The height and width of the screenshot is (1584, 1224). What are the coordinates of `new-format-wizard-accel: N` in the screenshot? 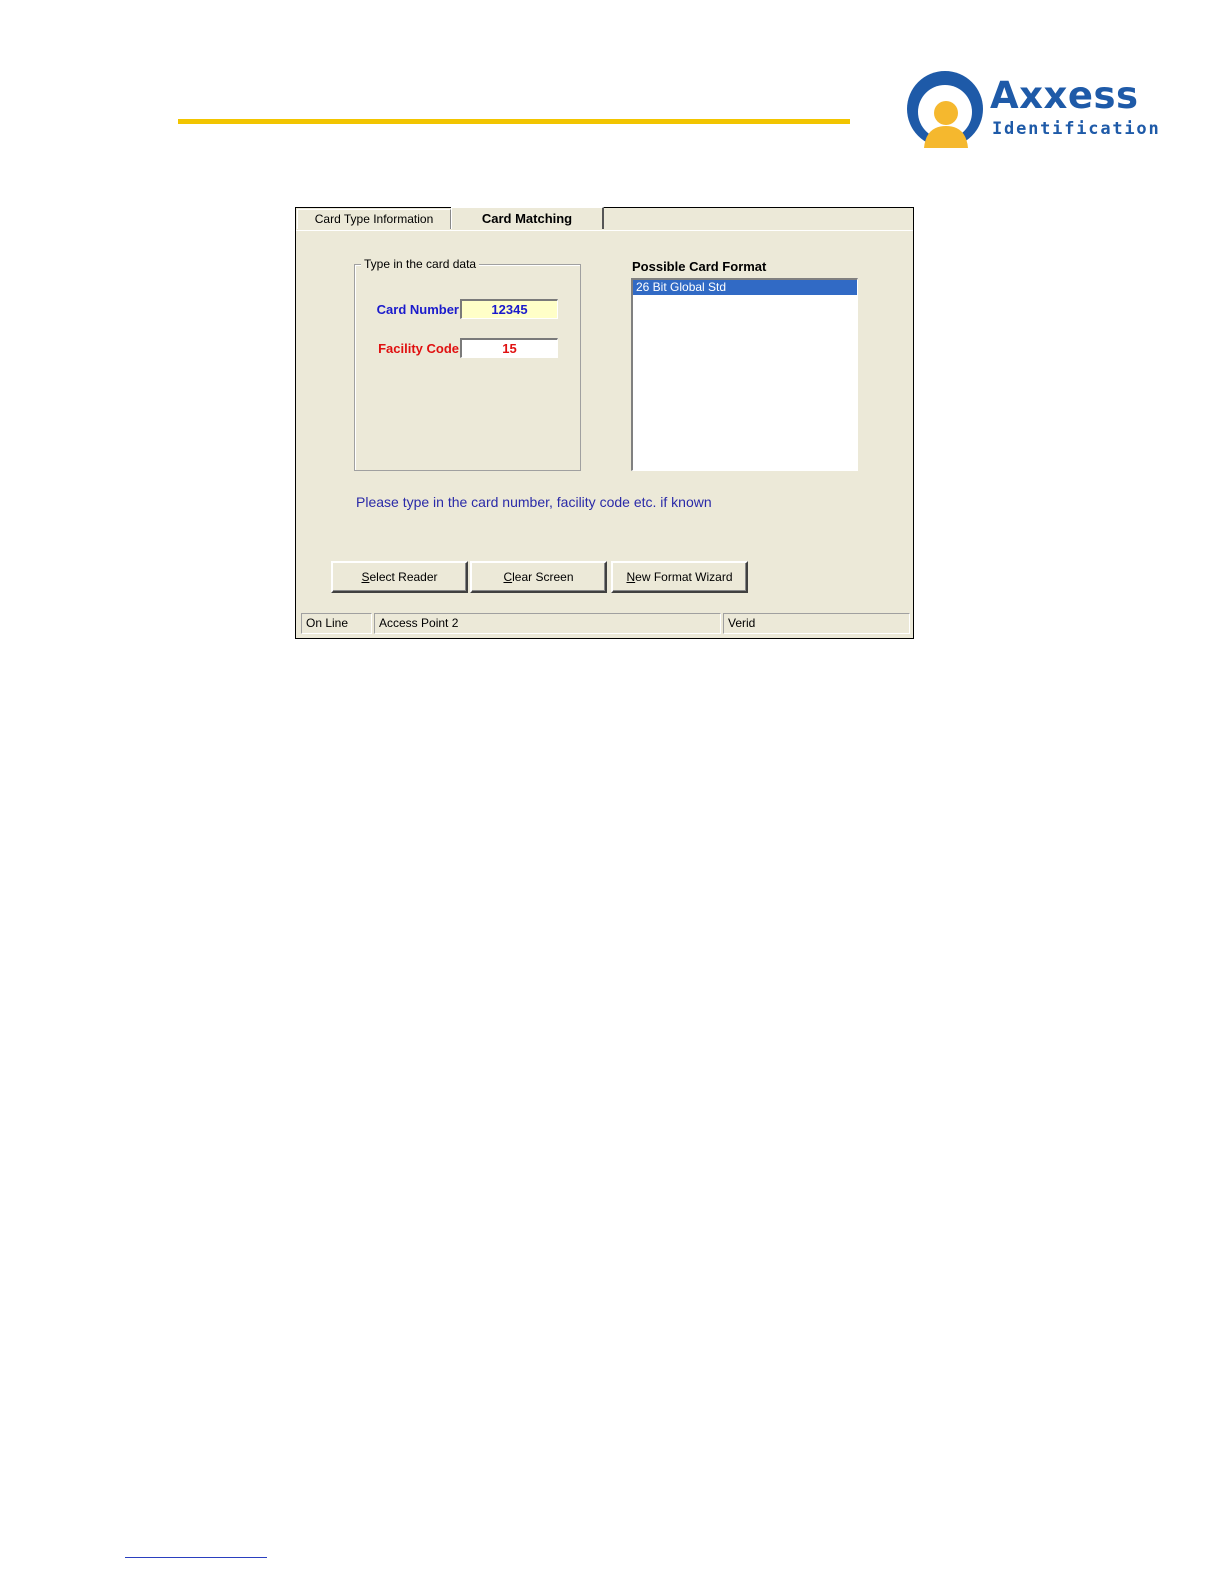 It's located at (631, 577).